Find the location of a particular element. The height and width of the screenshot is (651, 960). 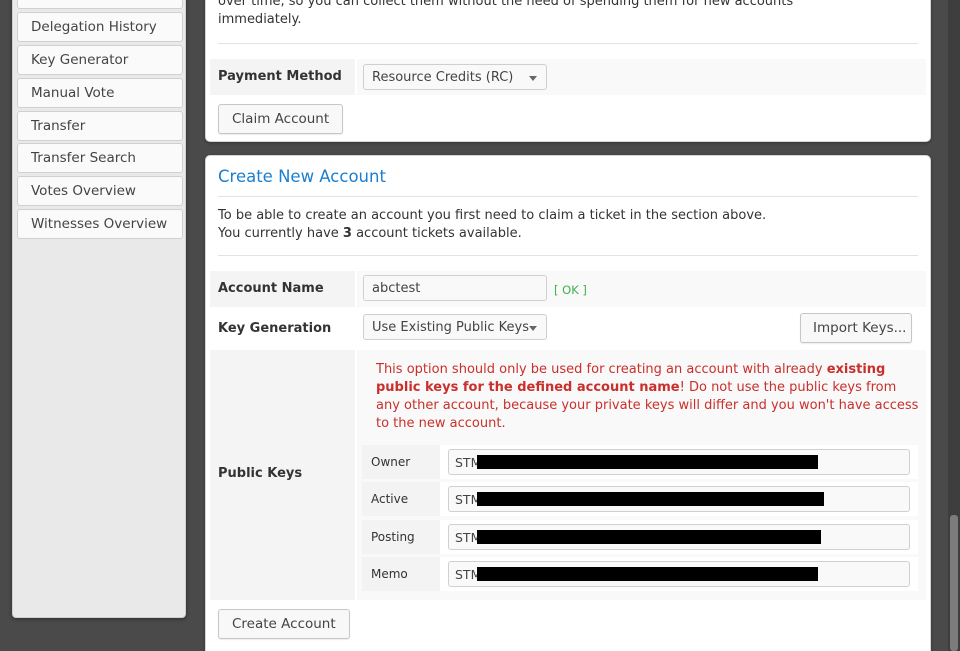

key-generation-value: Use Existing Public Keys is located at coordinates (450, 327).